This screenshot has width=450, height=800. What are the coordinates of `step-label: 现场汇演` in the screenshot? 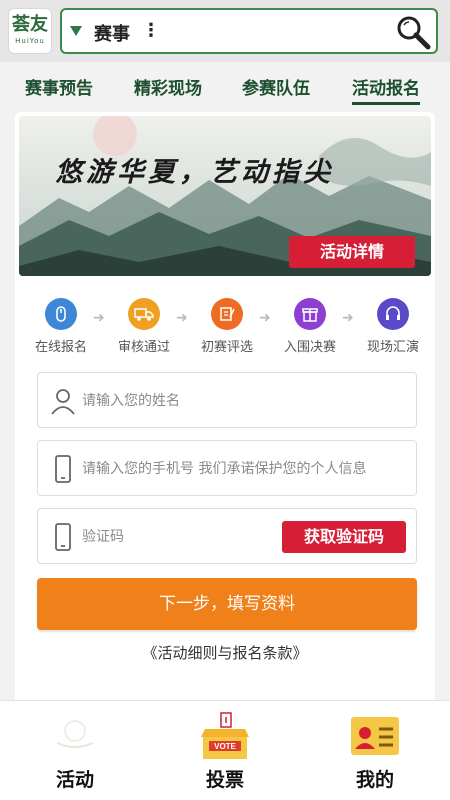 It's located at (392, 347).